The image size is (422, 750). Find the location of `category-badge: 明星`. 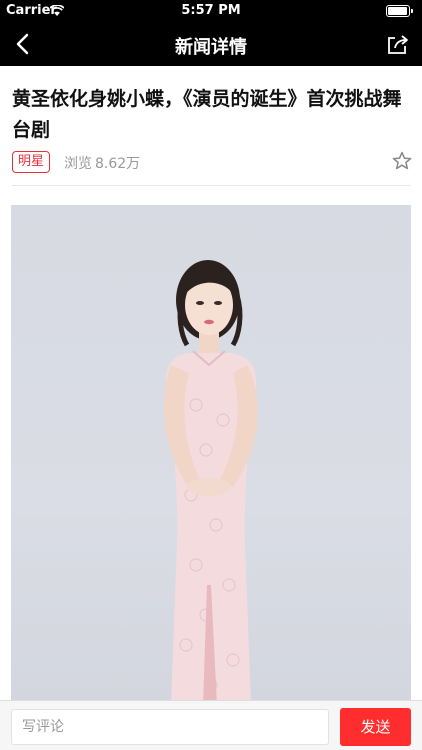

category-badge: 明星 is located at coordinates (31, 162).